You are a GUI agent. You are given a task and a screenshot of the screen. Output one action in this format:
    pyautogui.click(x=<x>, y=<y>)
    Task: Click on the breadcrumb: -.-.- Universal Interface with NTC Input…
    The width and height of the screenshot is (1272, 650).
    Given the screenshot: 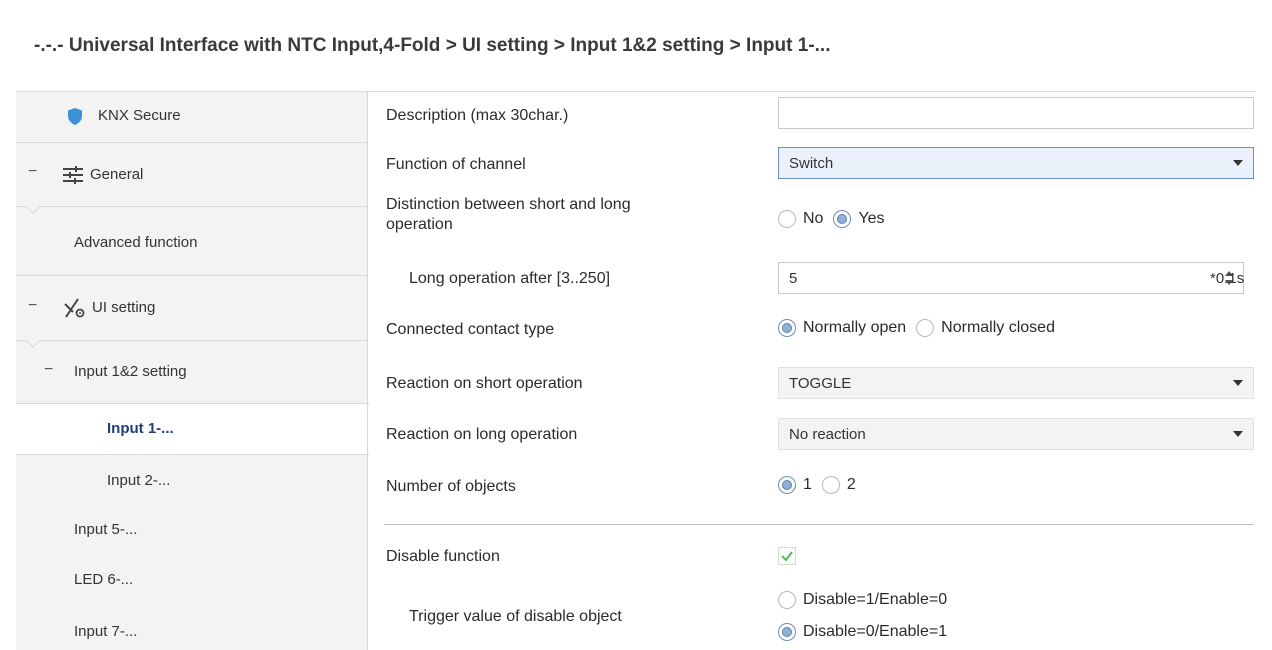 What is the action you would take?
    pyautogui.click(x=432, y=45)
    